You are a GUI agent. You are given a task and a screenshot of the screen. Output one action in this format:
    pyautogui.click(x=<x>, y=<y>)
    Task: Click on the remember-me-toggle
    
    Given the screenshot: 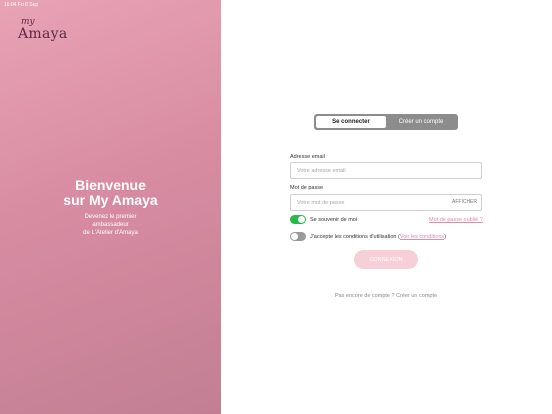 What is the action you would take?
    pyautogui.click(x=298, y=219)
    